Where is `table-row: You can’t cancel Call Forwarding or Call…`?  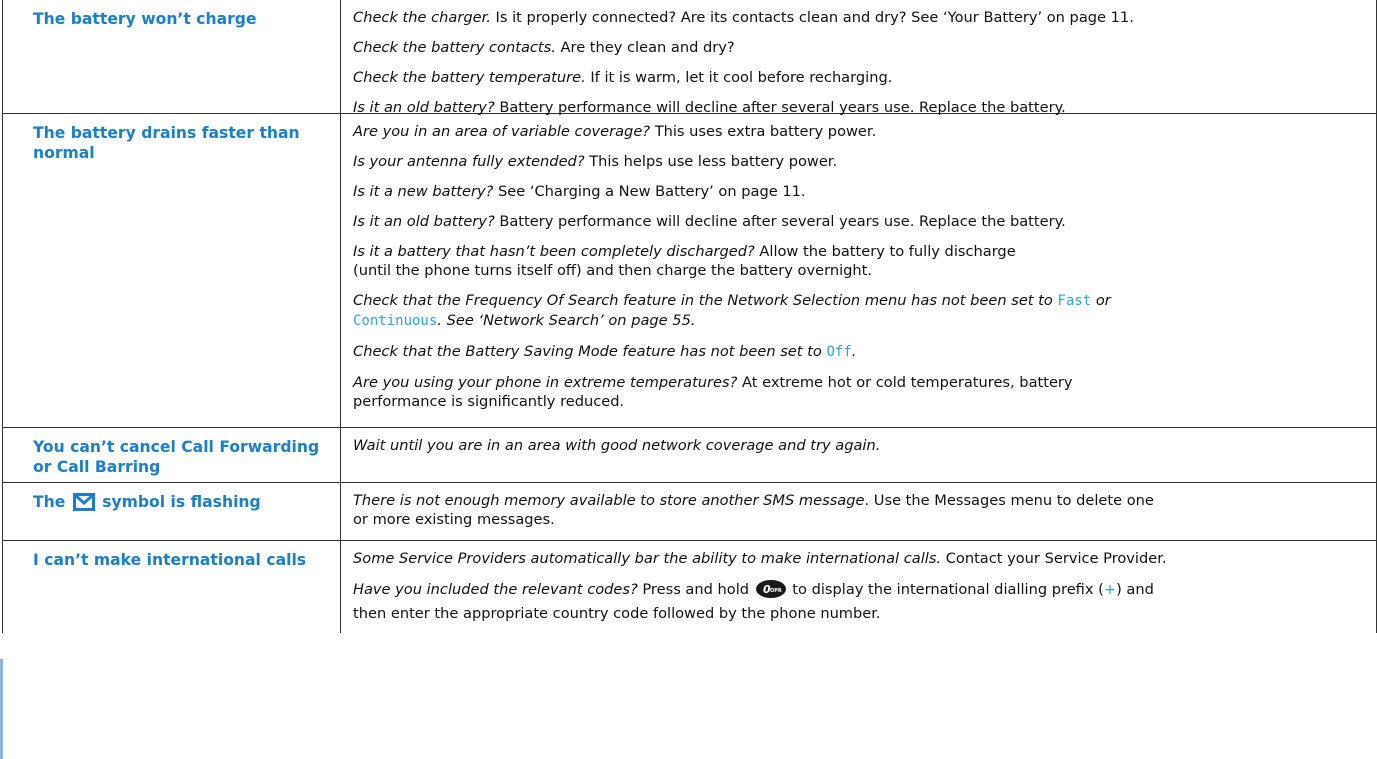 table-row: You can’t cancel Call Forwarding or Call… is located at coordinates (689, 455).